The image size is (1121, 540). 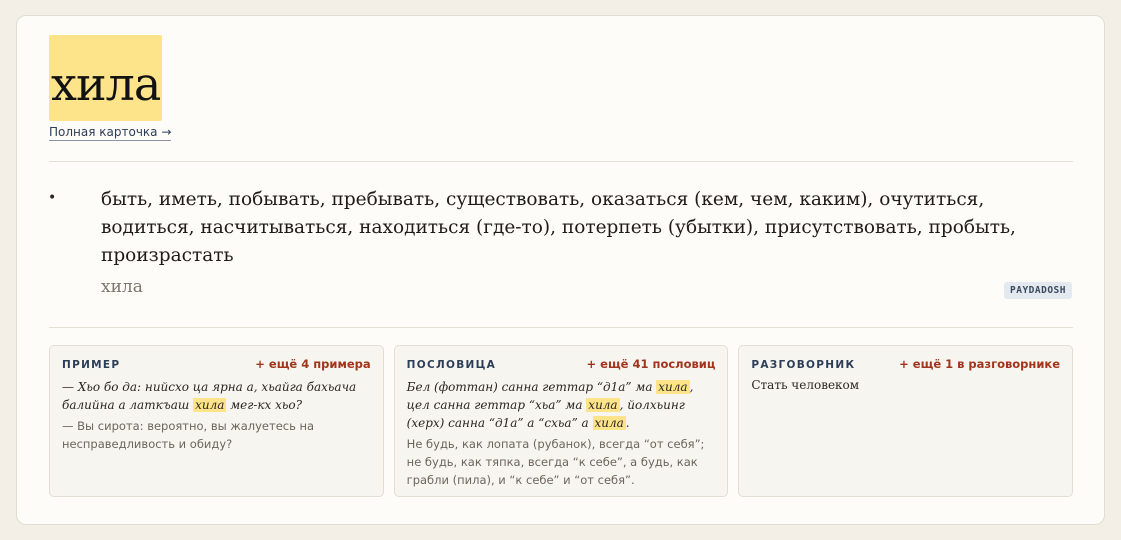 I want to click on headword-block: хила, so click(x=106, y=78).